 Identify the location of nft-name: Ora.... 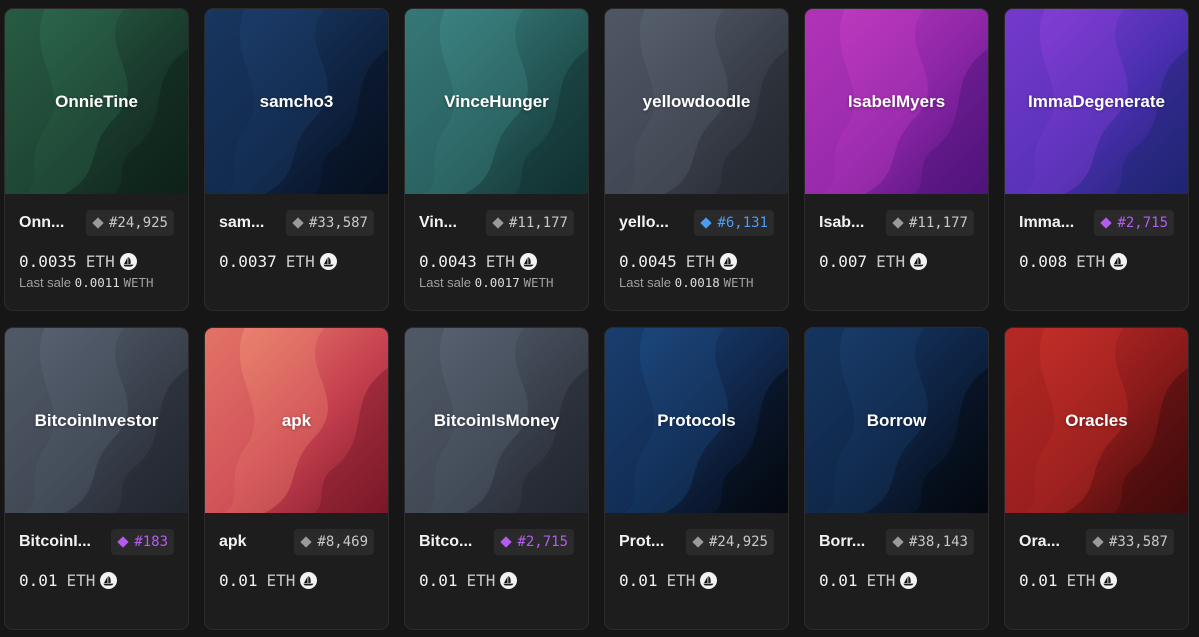
(1039, 542).